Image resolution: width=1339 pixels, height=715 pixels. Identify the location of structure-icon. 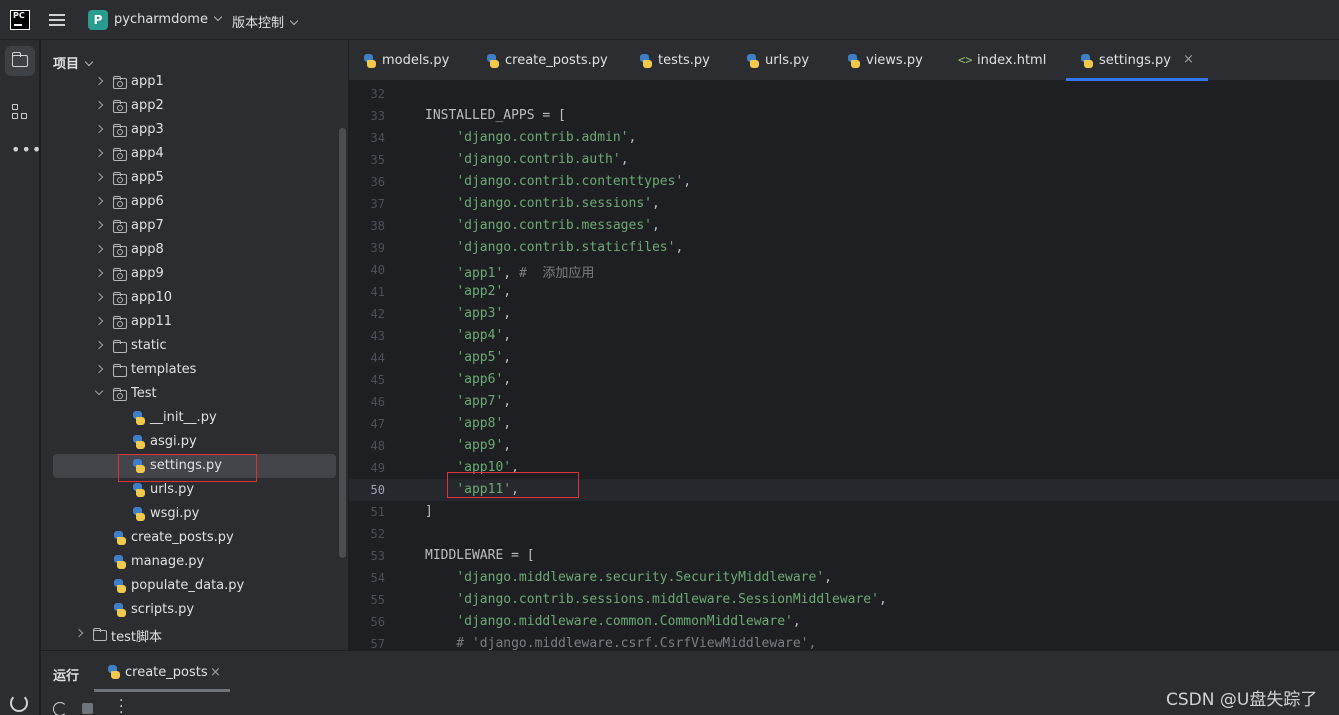
(20, 112).